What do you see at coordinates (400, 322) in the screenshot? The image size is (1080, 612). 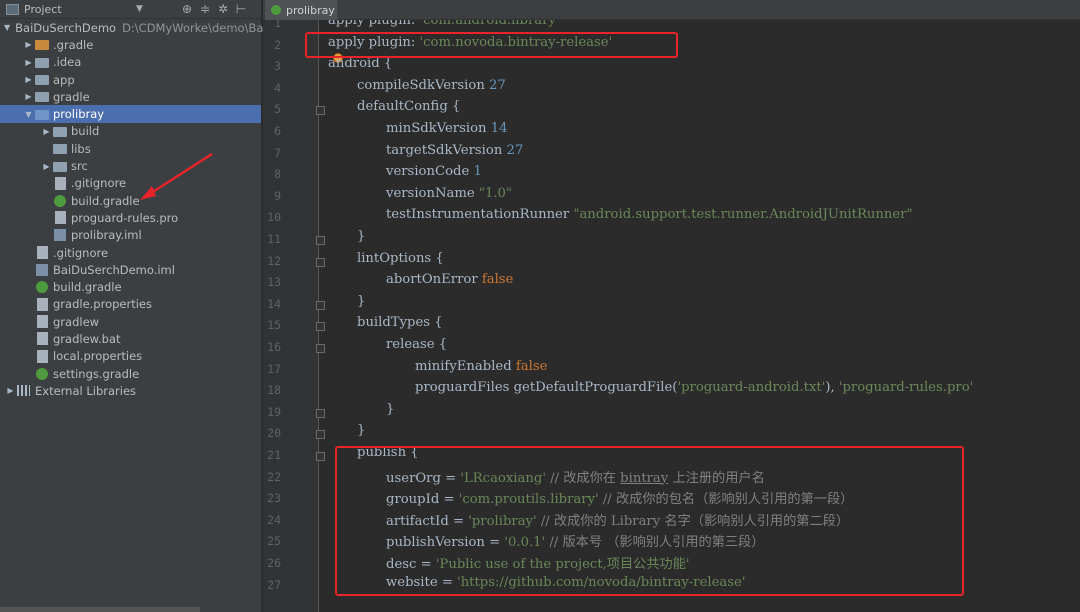 I see `code-line: buildTypes {` at bounding box center [400, 322].